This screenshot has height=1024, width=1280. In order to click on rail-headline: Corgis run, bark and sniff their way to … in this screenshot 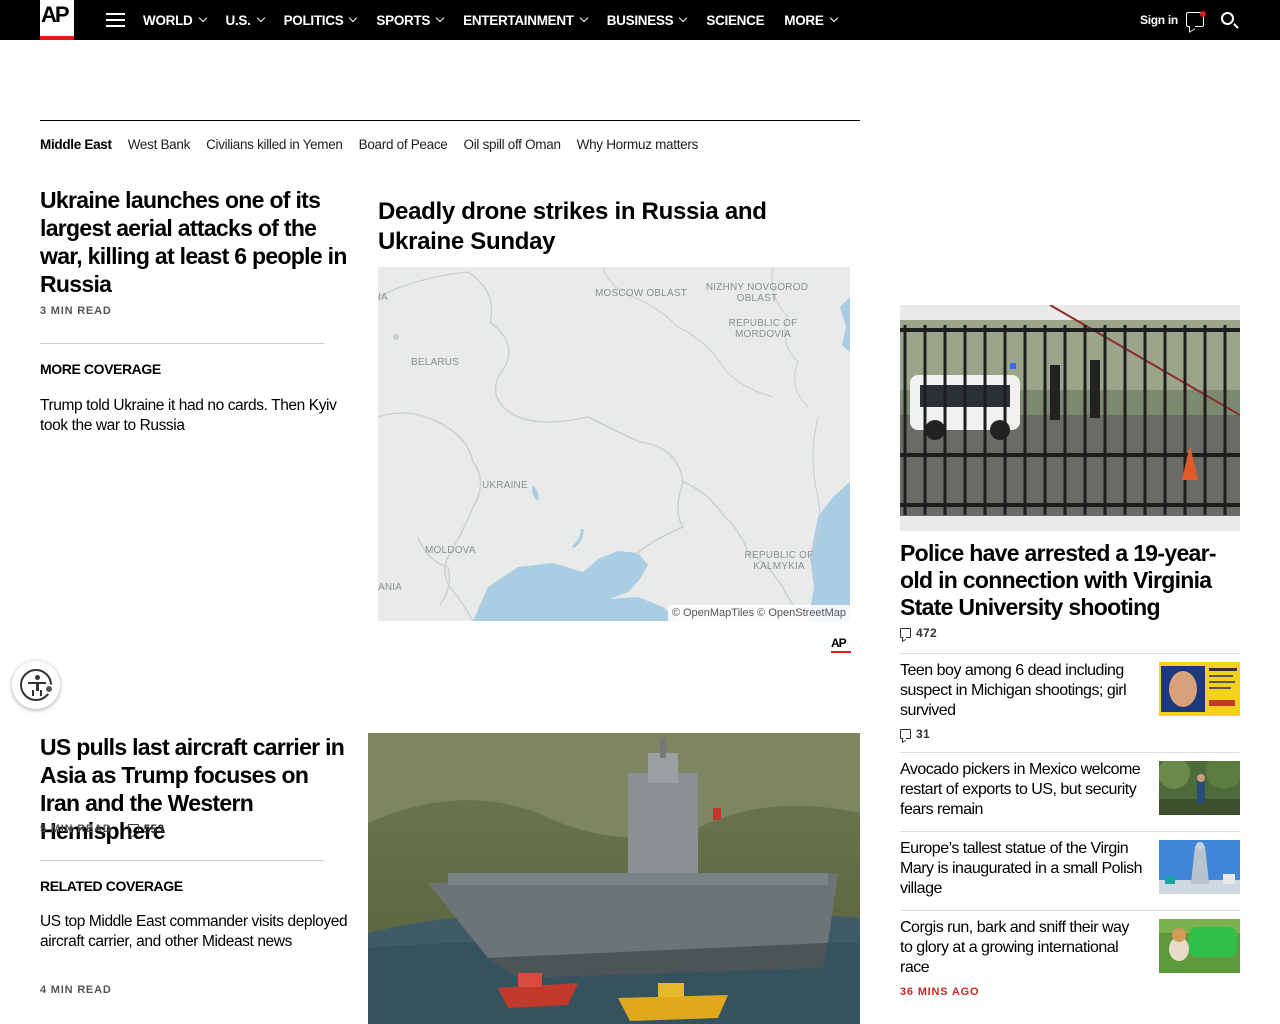, I will do `click(1022, 948)`.